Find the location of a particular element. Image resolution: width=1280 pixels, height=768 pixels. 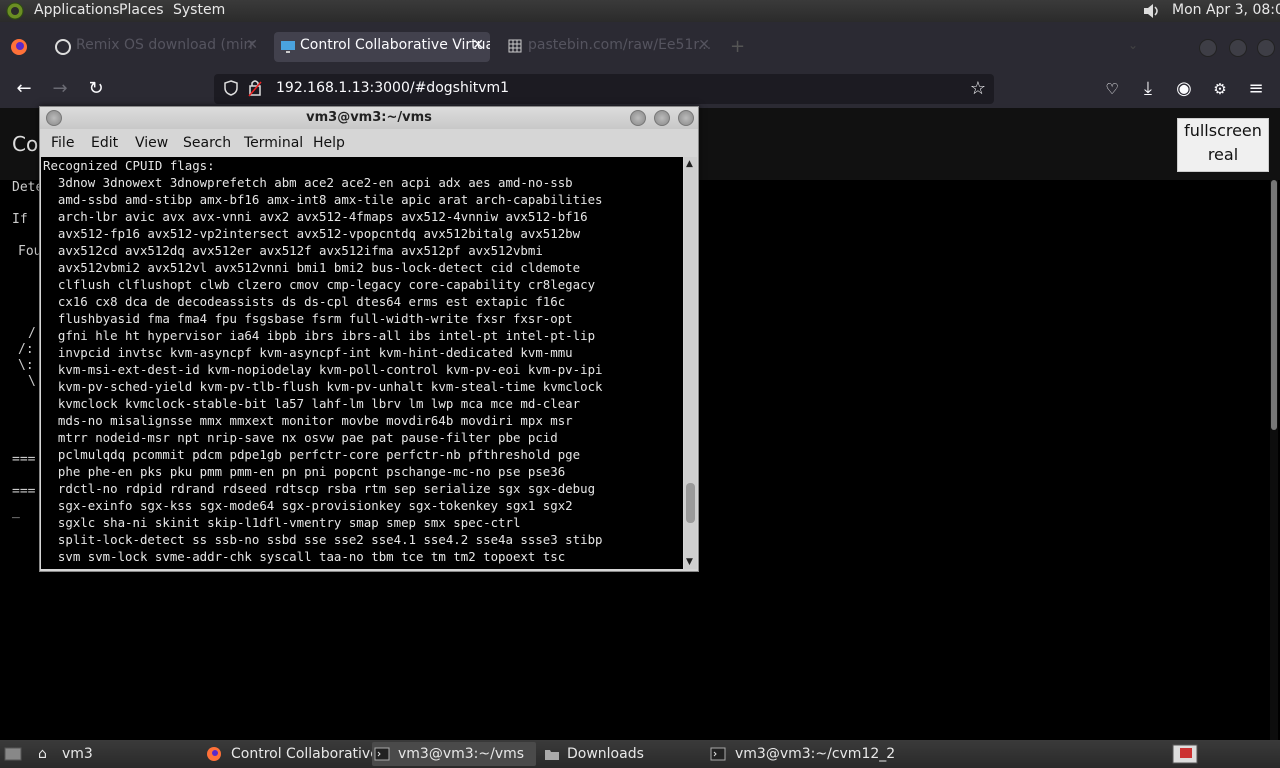

vm-text-line: \ is located at coordinates (32, 381).